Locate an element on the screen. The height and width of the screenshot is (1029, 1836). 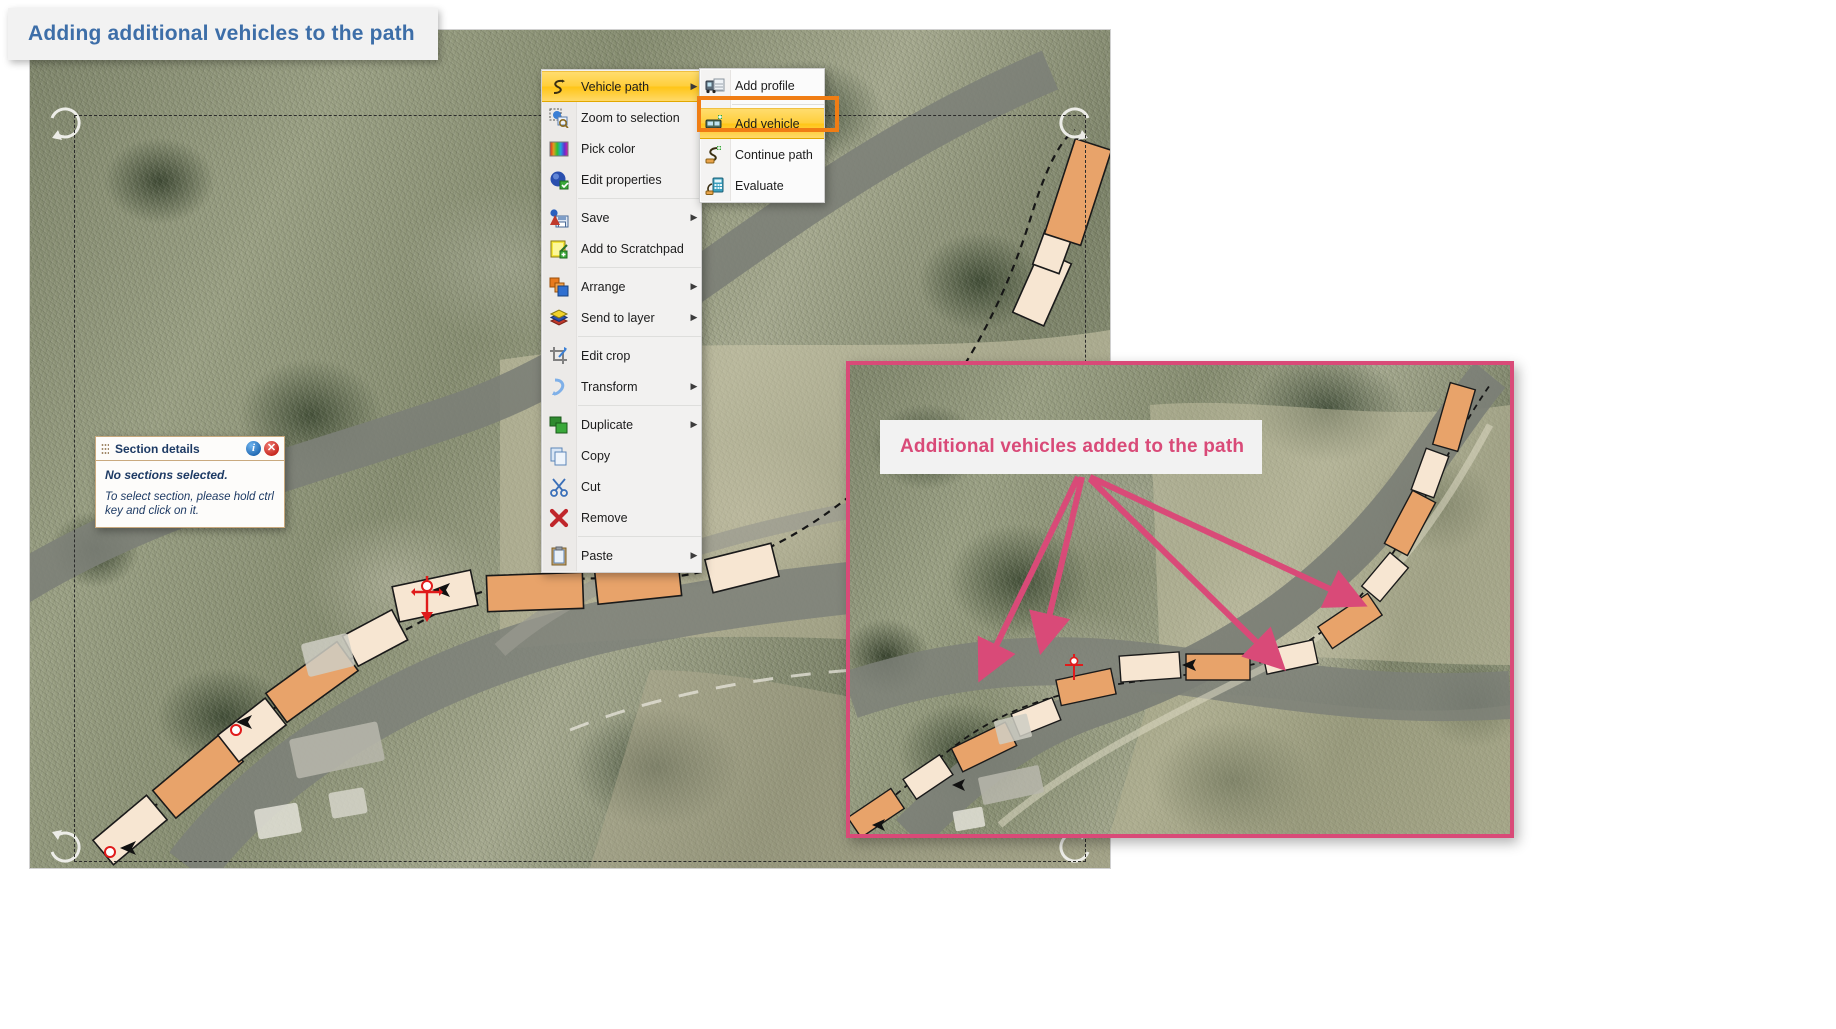
menu-label: Transform is located at coordinates (609, 386).